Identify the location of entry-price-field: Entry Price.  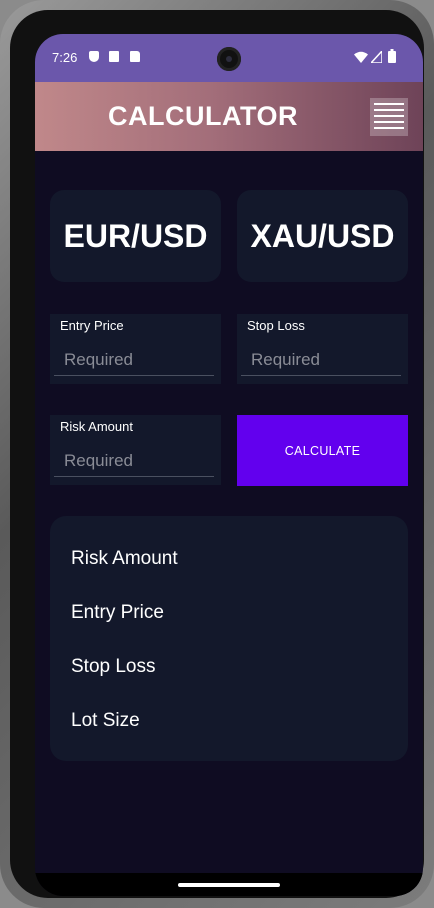
(135, 349).